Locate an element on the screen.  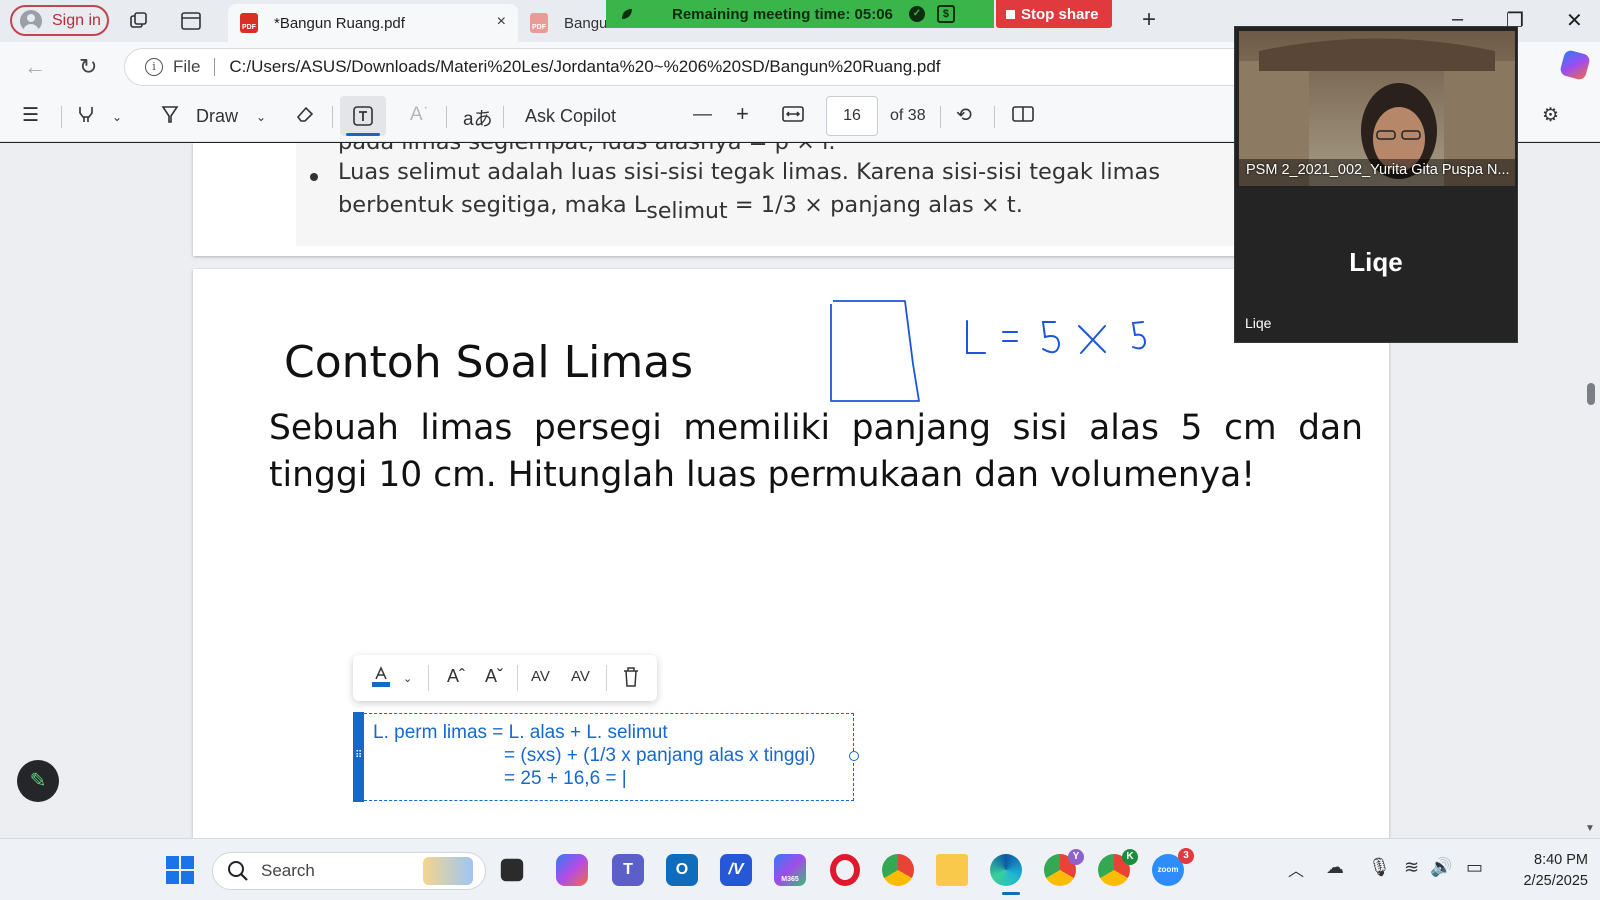
draw-label: Draw is located at coordinates (217, 116).